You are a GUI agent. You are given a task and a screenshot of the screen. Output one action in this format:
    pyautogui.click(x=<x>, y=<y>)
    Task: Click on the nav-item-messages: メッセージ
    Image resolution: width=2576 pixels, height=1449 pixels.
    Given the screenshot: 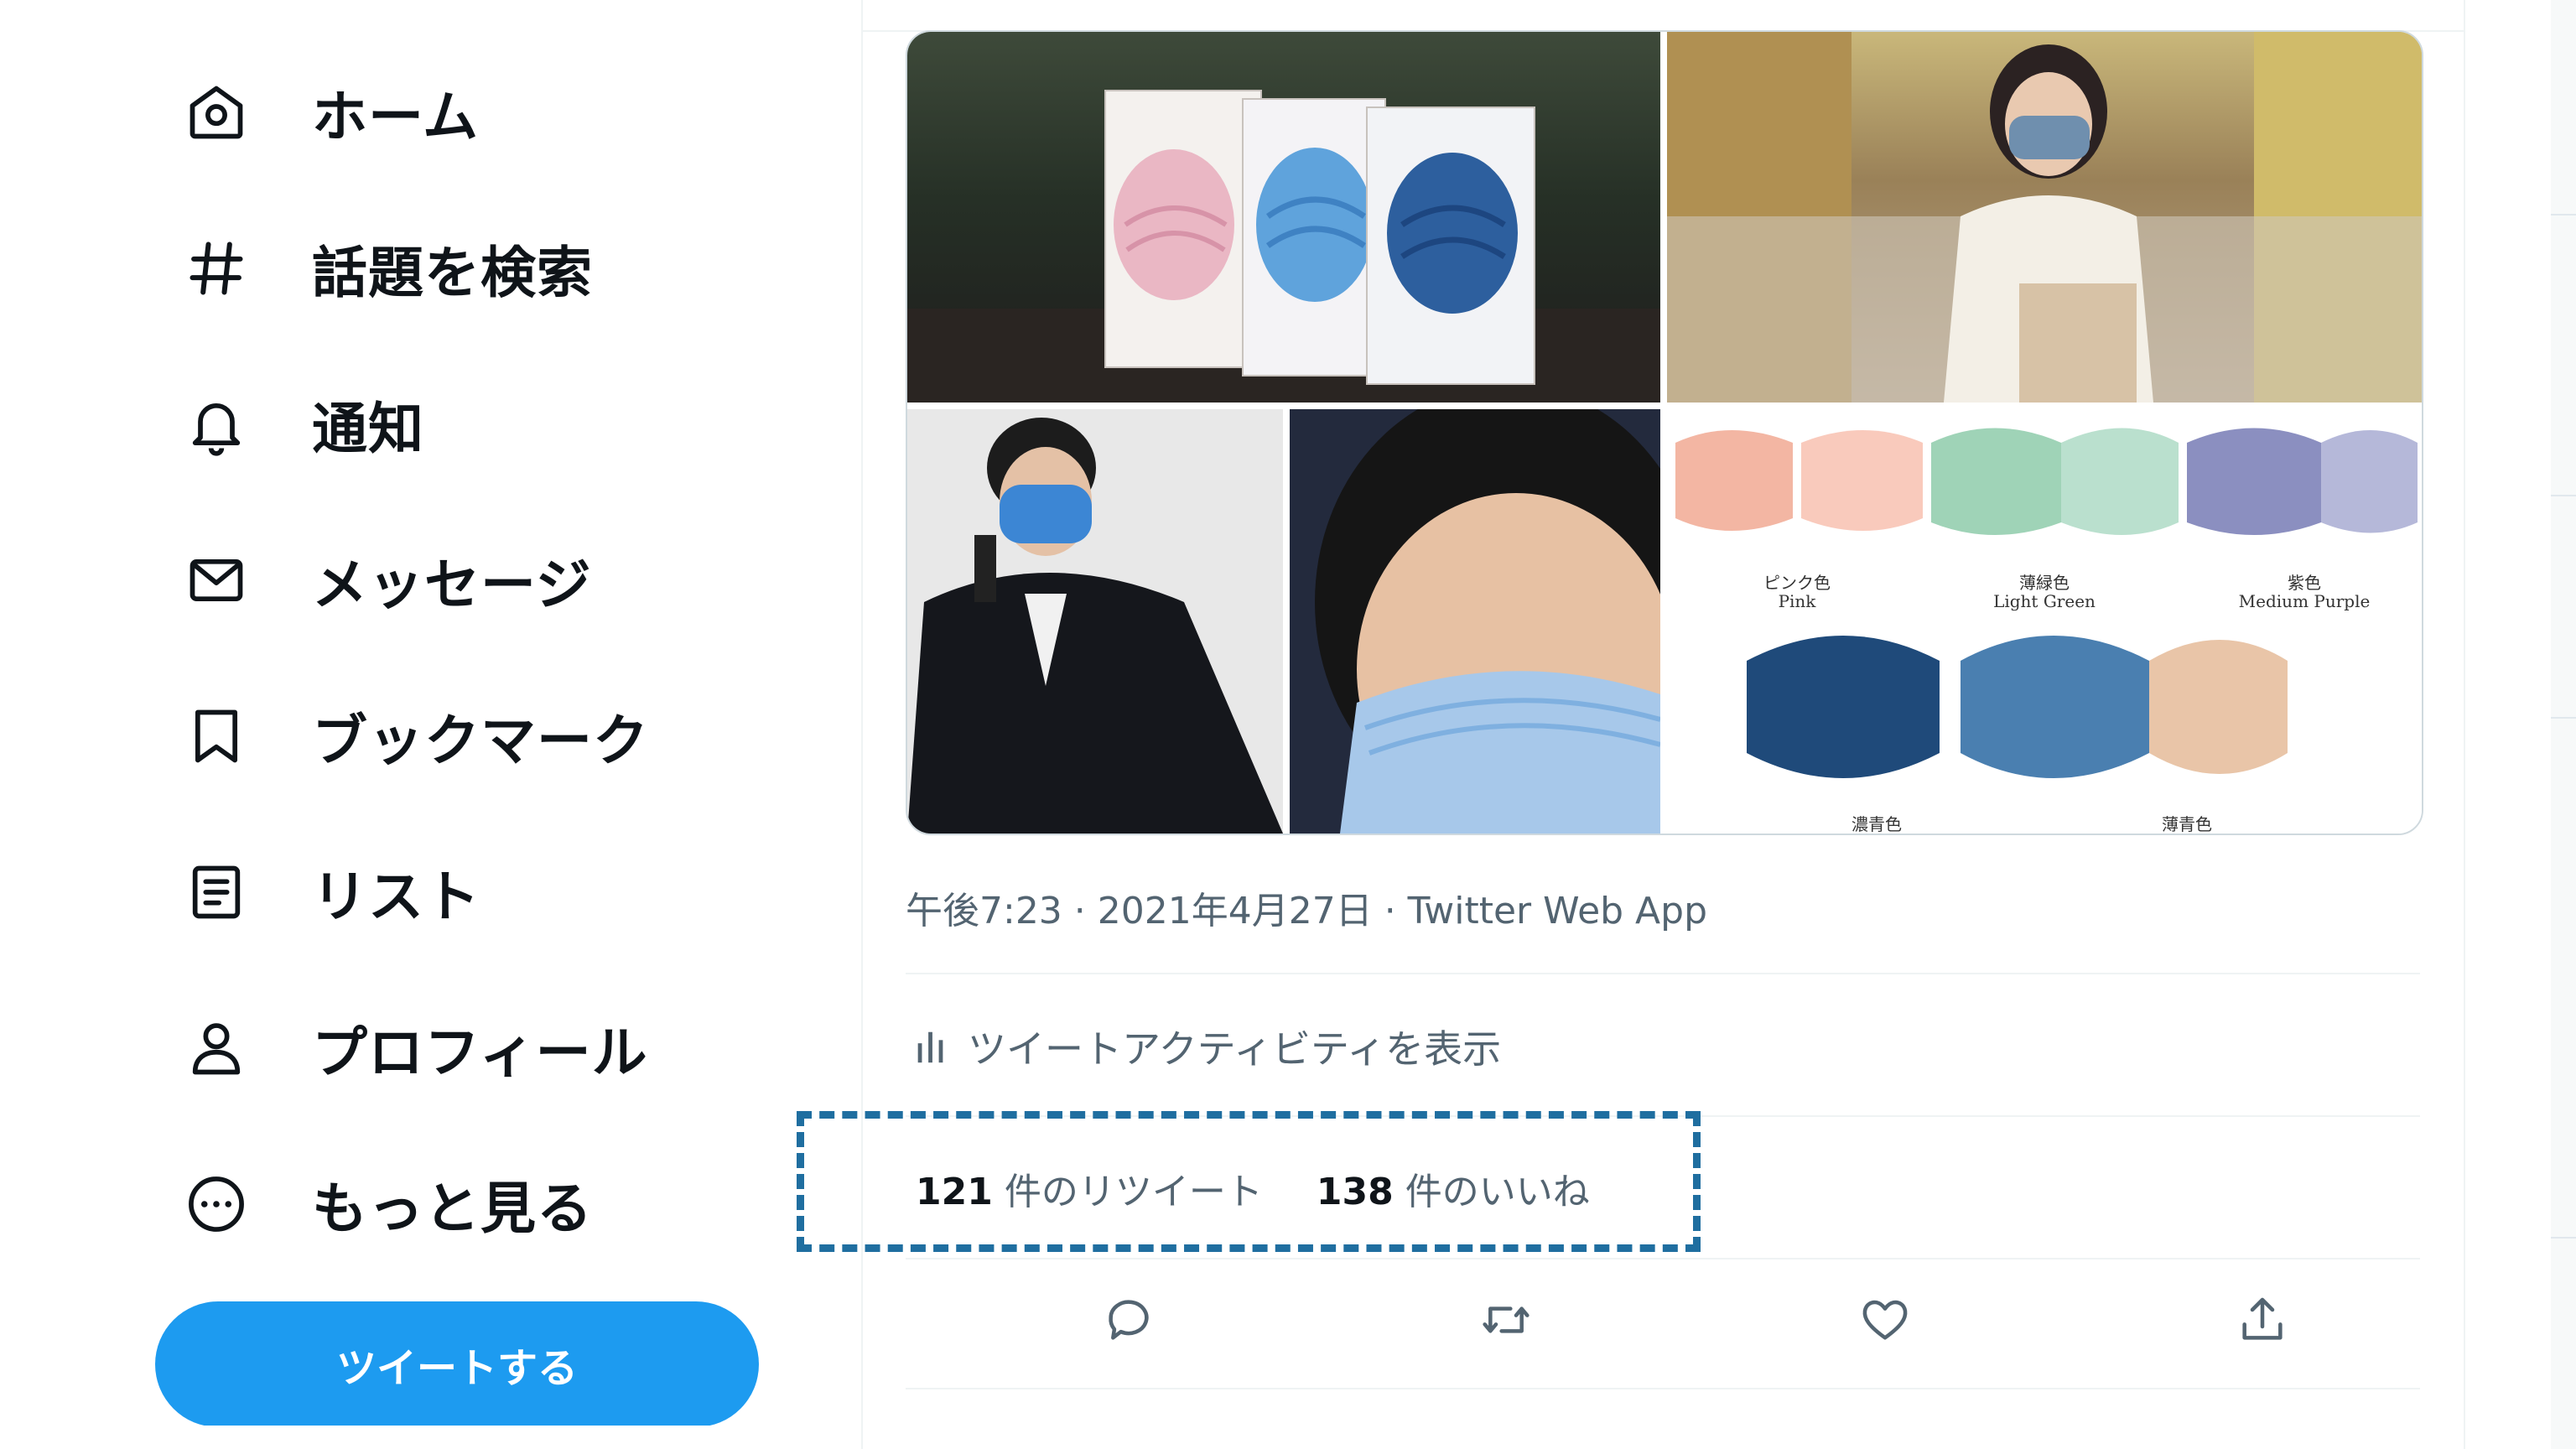 What is the action you would take?
    pyautogui.click(x=388, y=580)
    